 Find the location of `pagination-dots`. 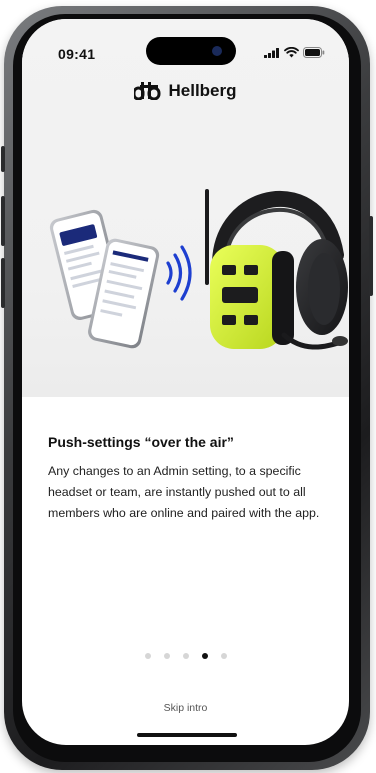

pagination-dots is located at coordinates (185, 656).